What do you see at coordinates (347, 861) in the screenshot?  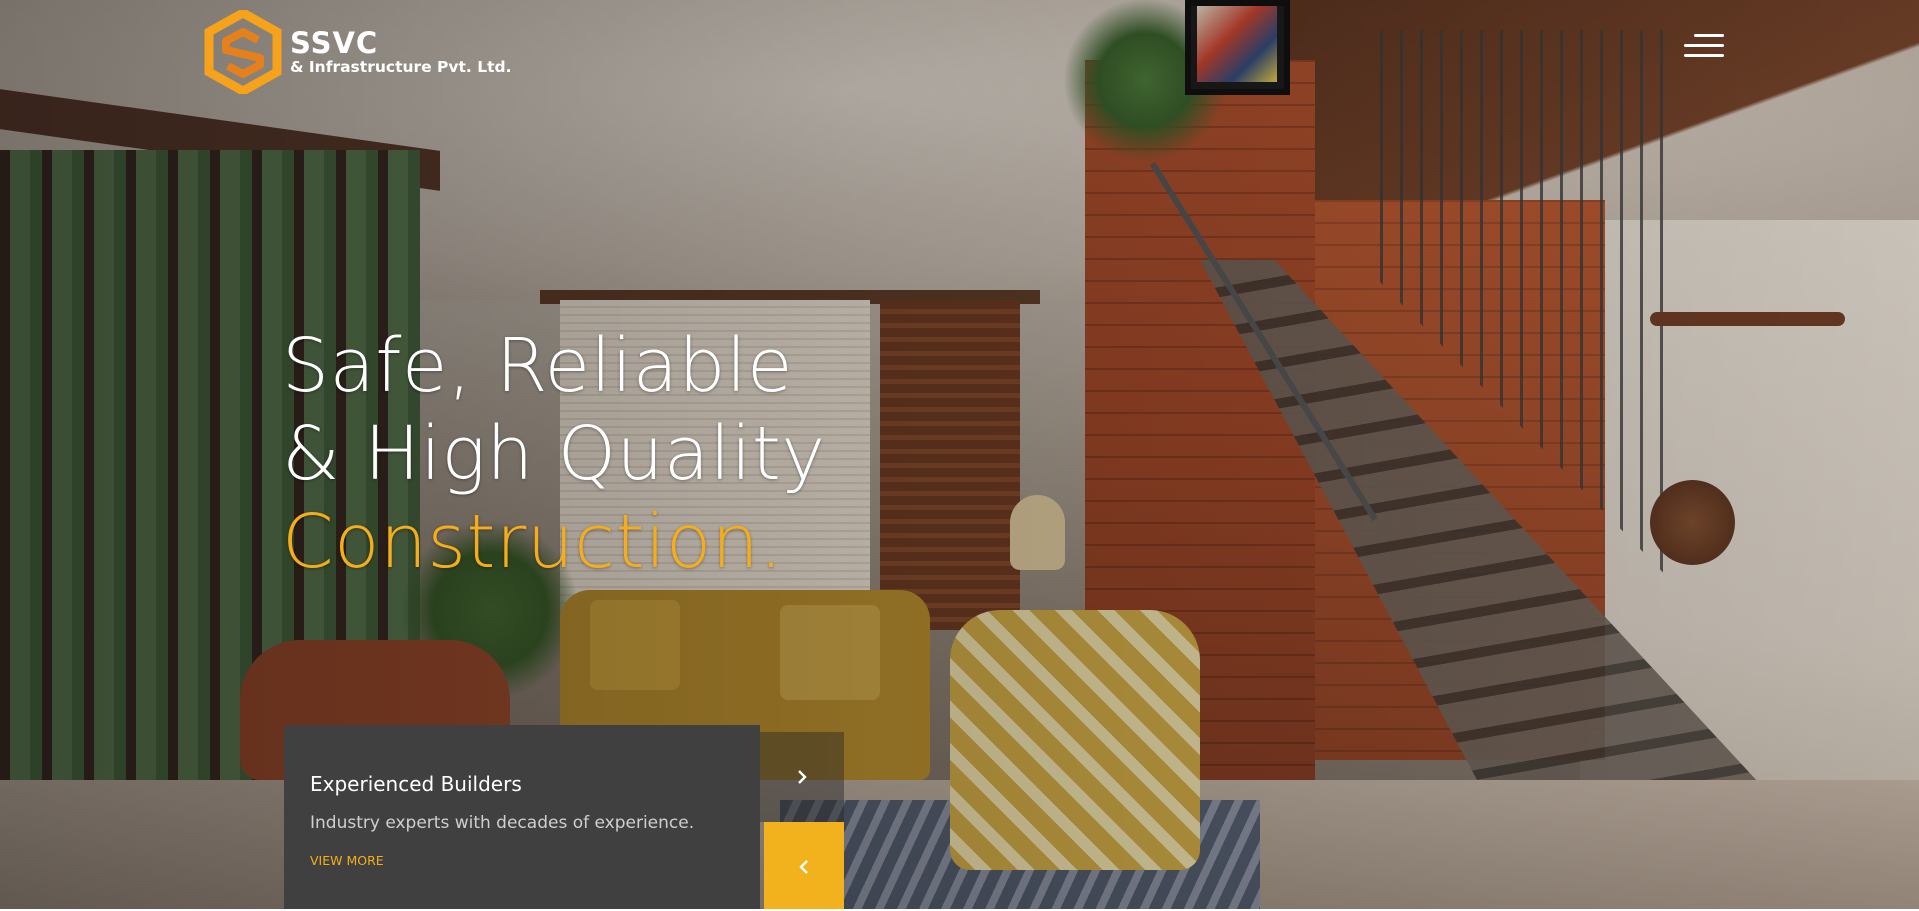 I see `view-more-link: VIEW MORE` at bounding box center [347, 861].